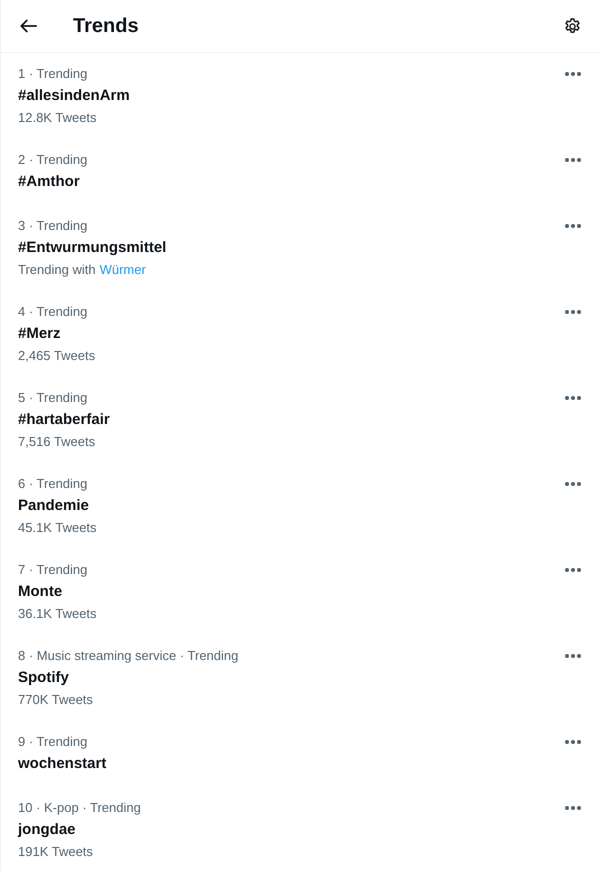  I want to click on trend-name: Spotify, so click(43, 678).